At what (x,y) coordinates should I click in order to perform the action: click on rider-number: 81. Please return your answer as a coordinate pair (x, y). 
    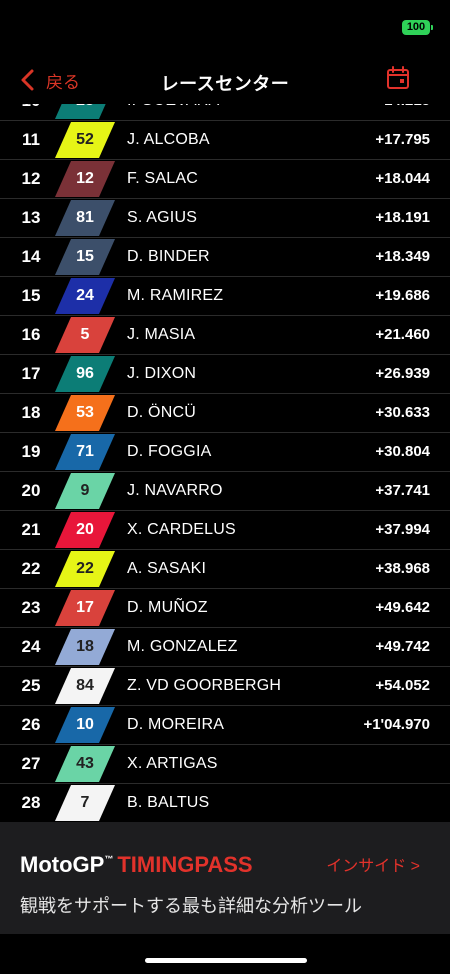
    Looking at the image, I should click on (85, 217).